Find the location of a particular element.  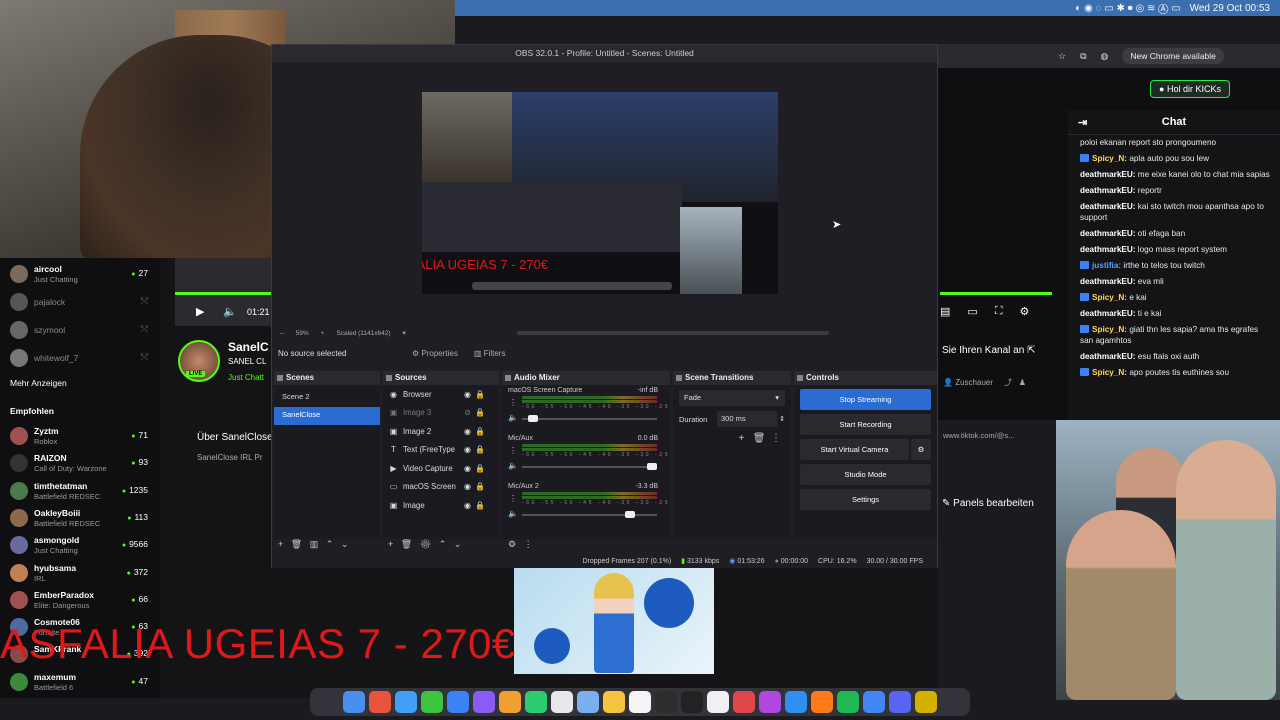

remove-scene-icon: 🗑 is located at coordinates (296, 544).